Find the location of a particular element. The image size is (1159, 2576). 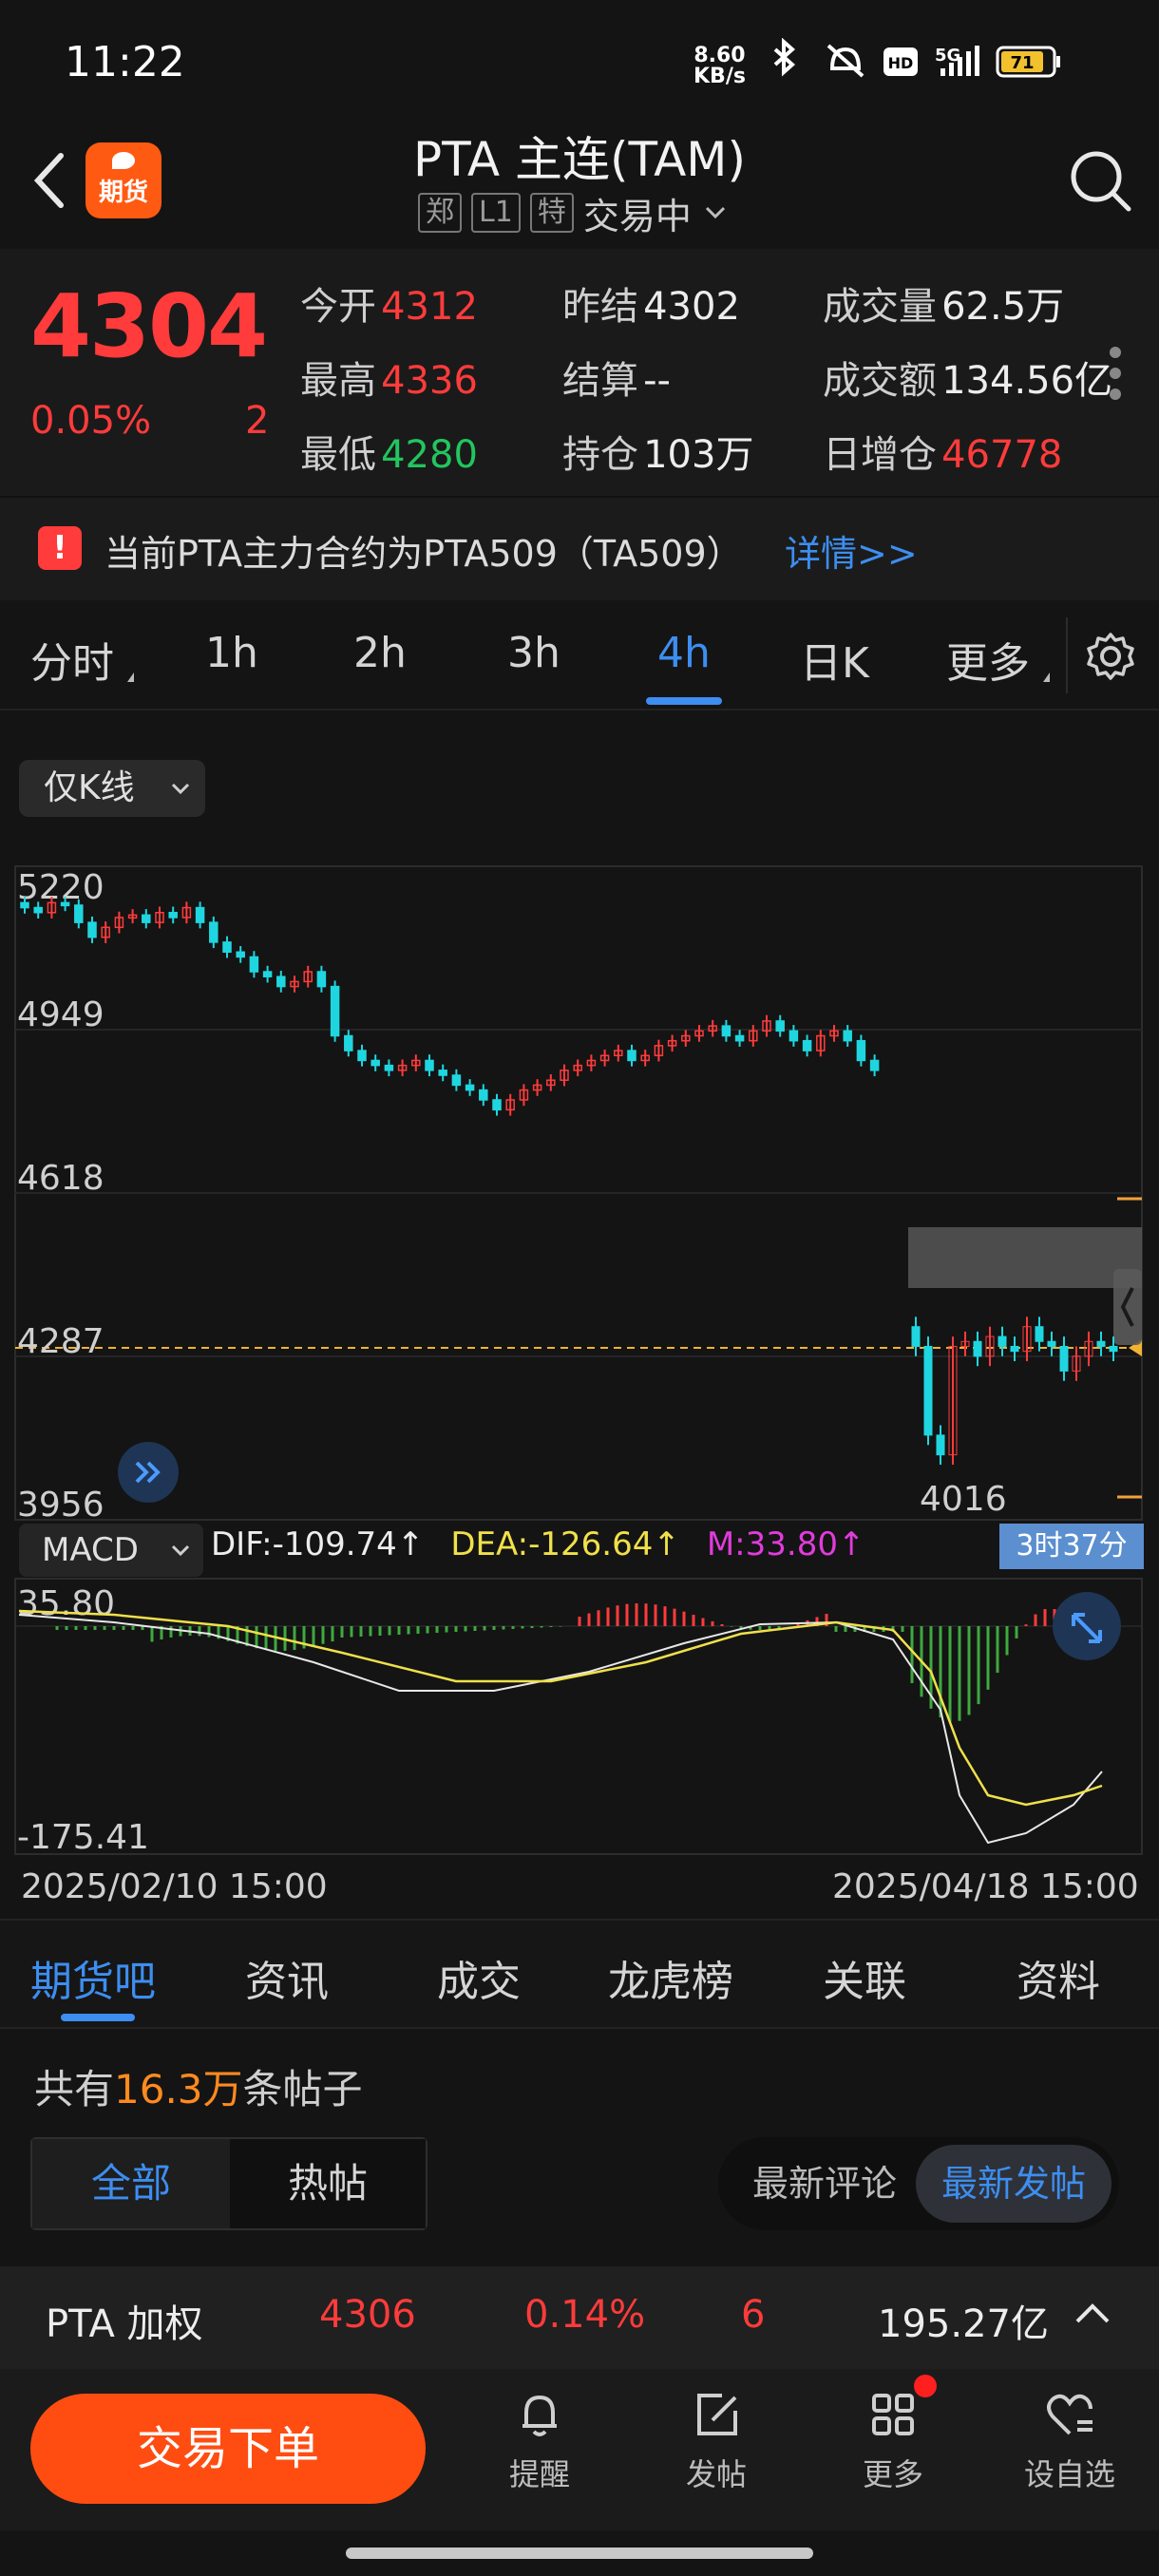

quote-open-interest: 持仓 103万 is located at coordinates (658, 455).